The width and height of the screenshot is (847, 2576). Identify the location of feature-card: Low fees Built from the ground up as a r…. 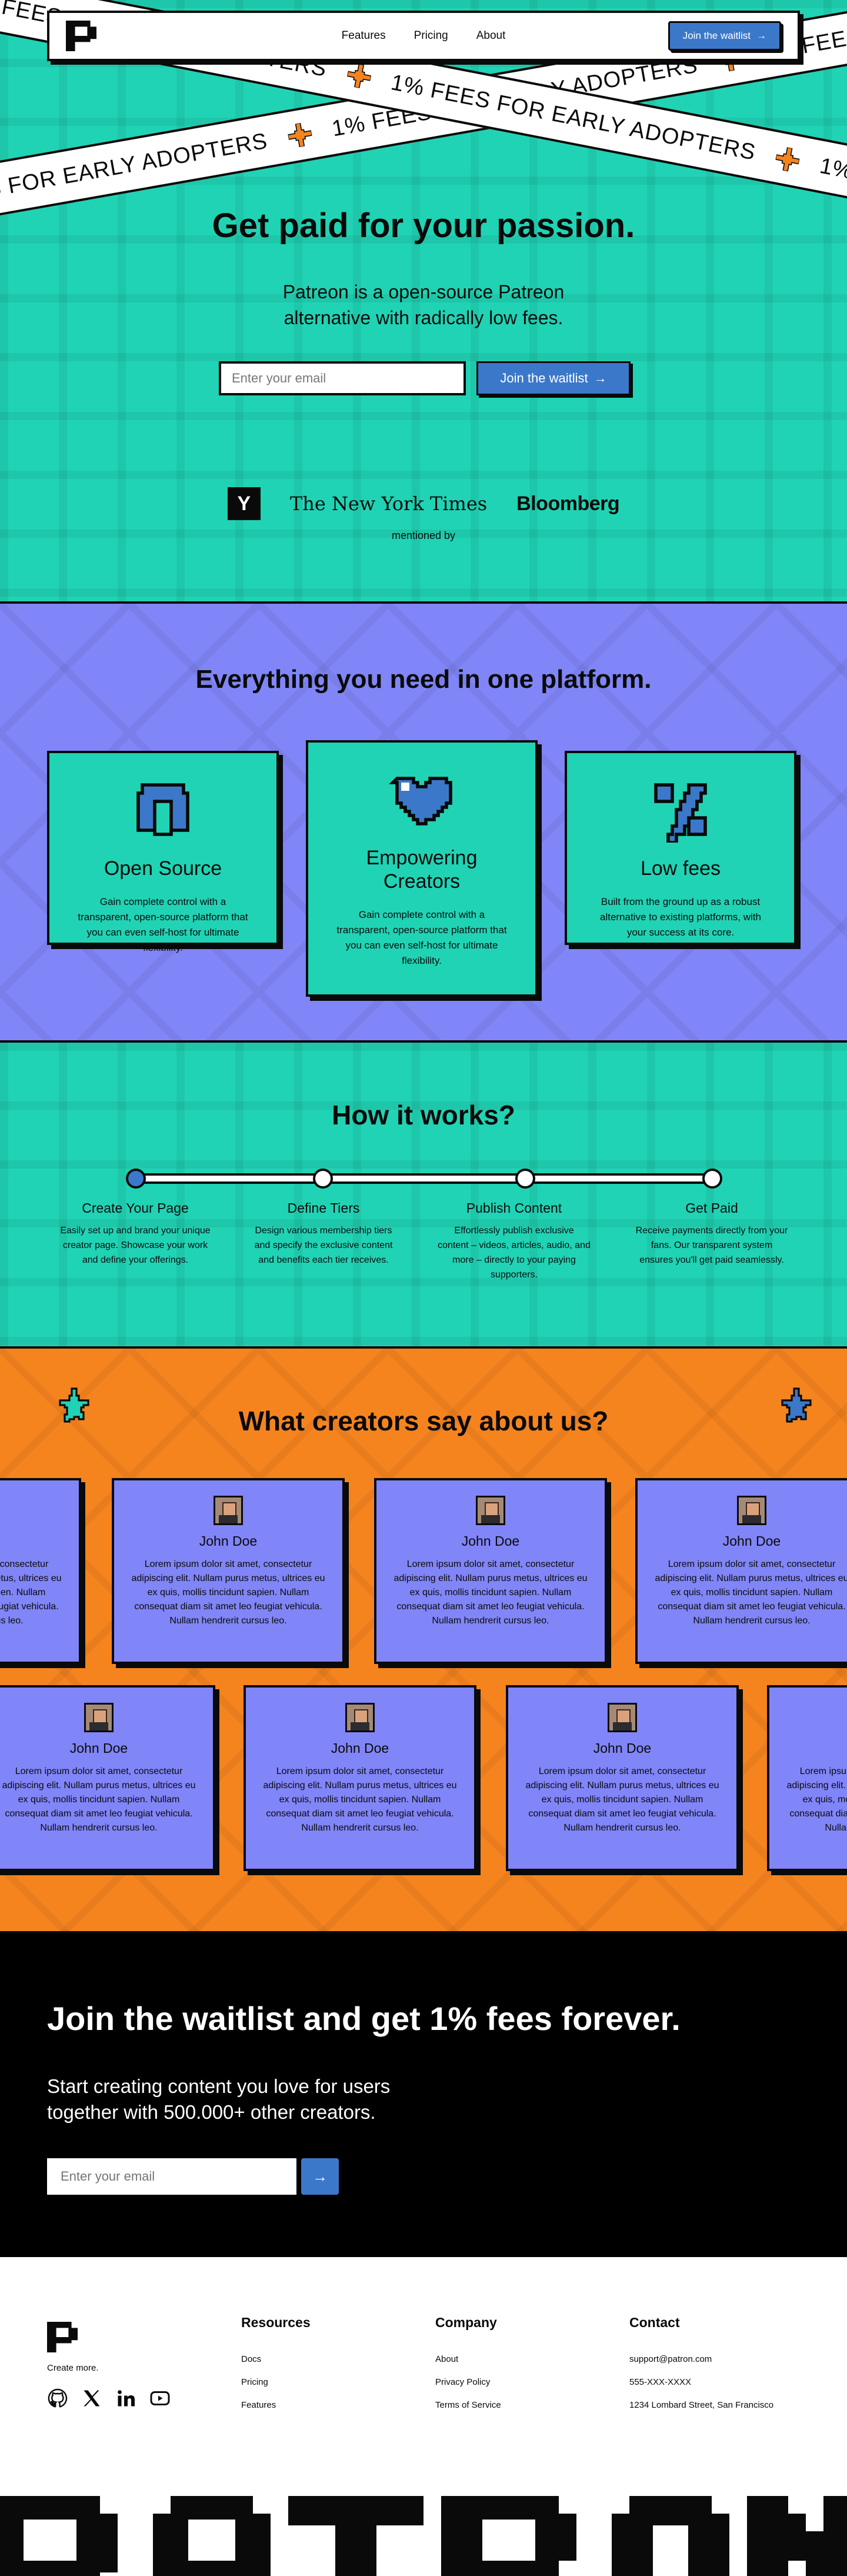
(680, 848).